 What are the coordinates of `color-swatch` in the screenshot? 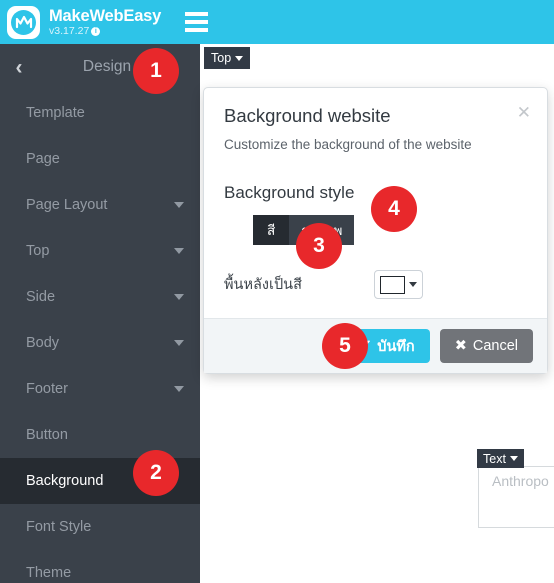 It's located at (392, 284).